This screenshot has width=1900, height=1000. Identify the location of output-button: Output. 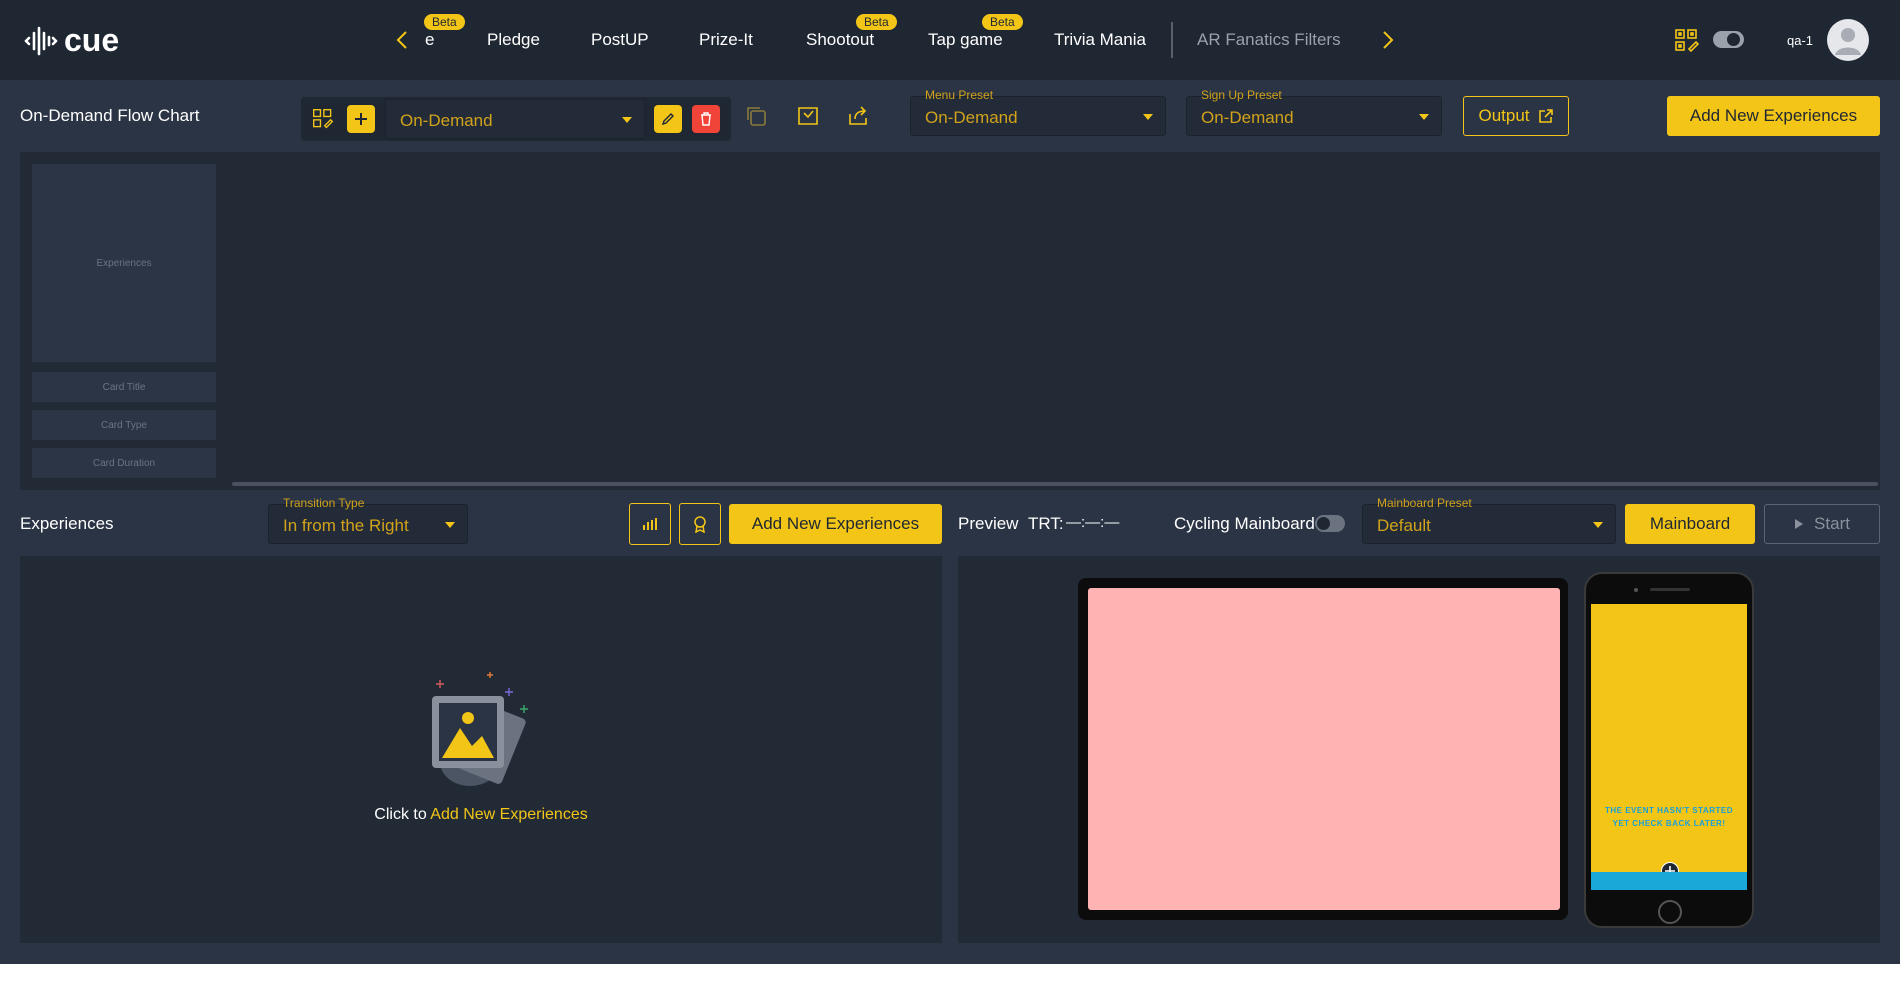
(1516, 116).